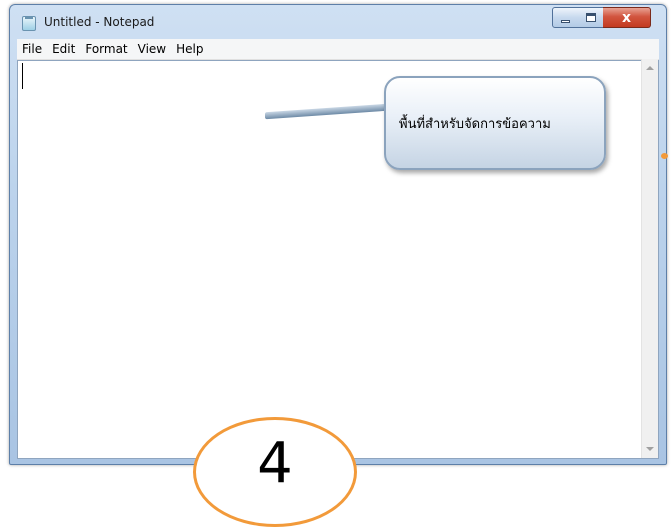  I want to click on maximize-button, so click(591, 17).